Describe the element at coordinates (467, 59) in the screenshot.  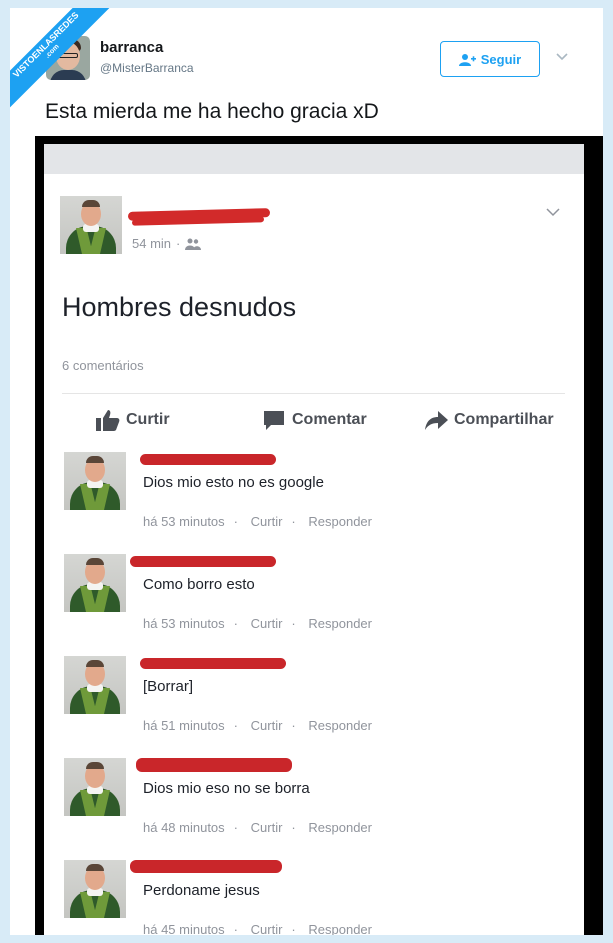
I see `add-user-icon` at that location.